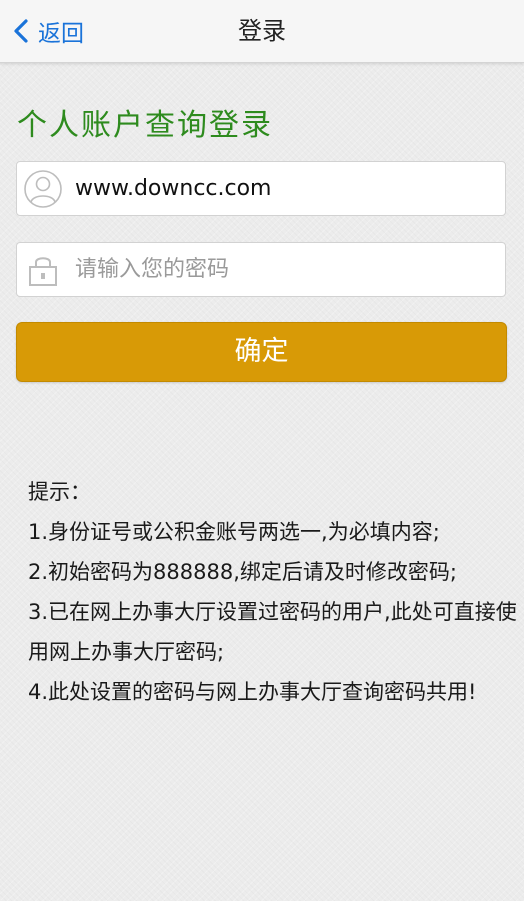 This screenshot has width=524, height=901. Describe the element at coordinates (261, 352) in the screenshot. I see `confirm-button: 确定` at that location.